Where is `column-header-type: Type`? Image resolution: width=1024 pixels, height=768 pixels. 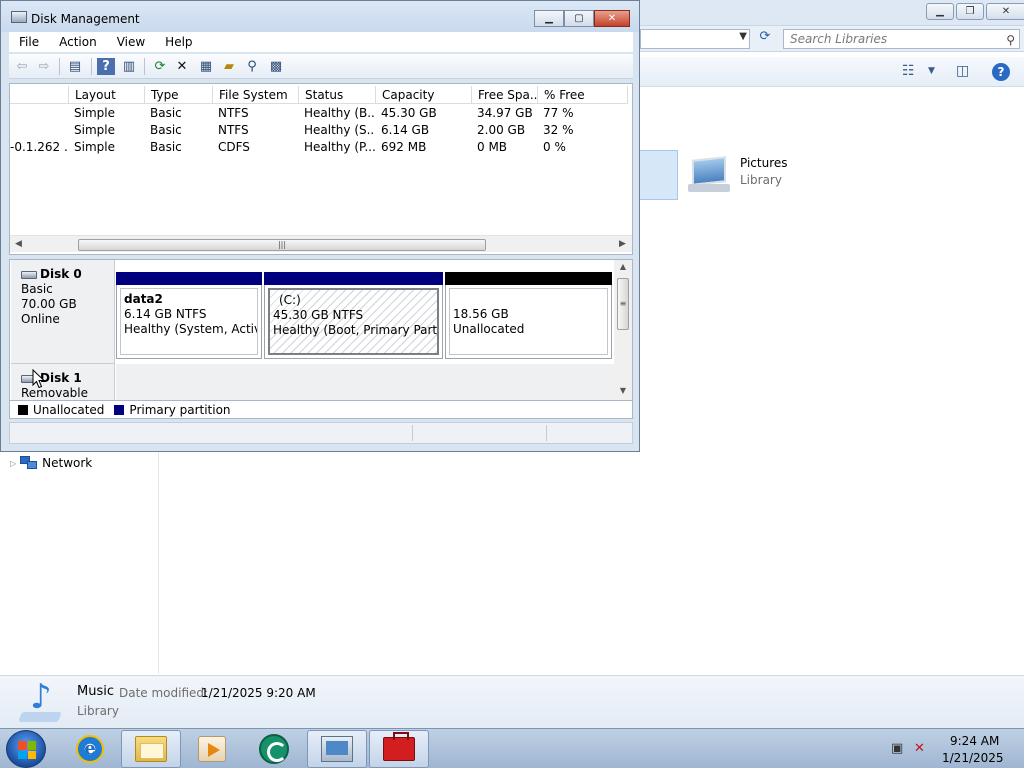
column-header-type: Type is located at coordinates (178, 95).